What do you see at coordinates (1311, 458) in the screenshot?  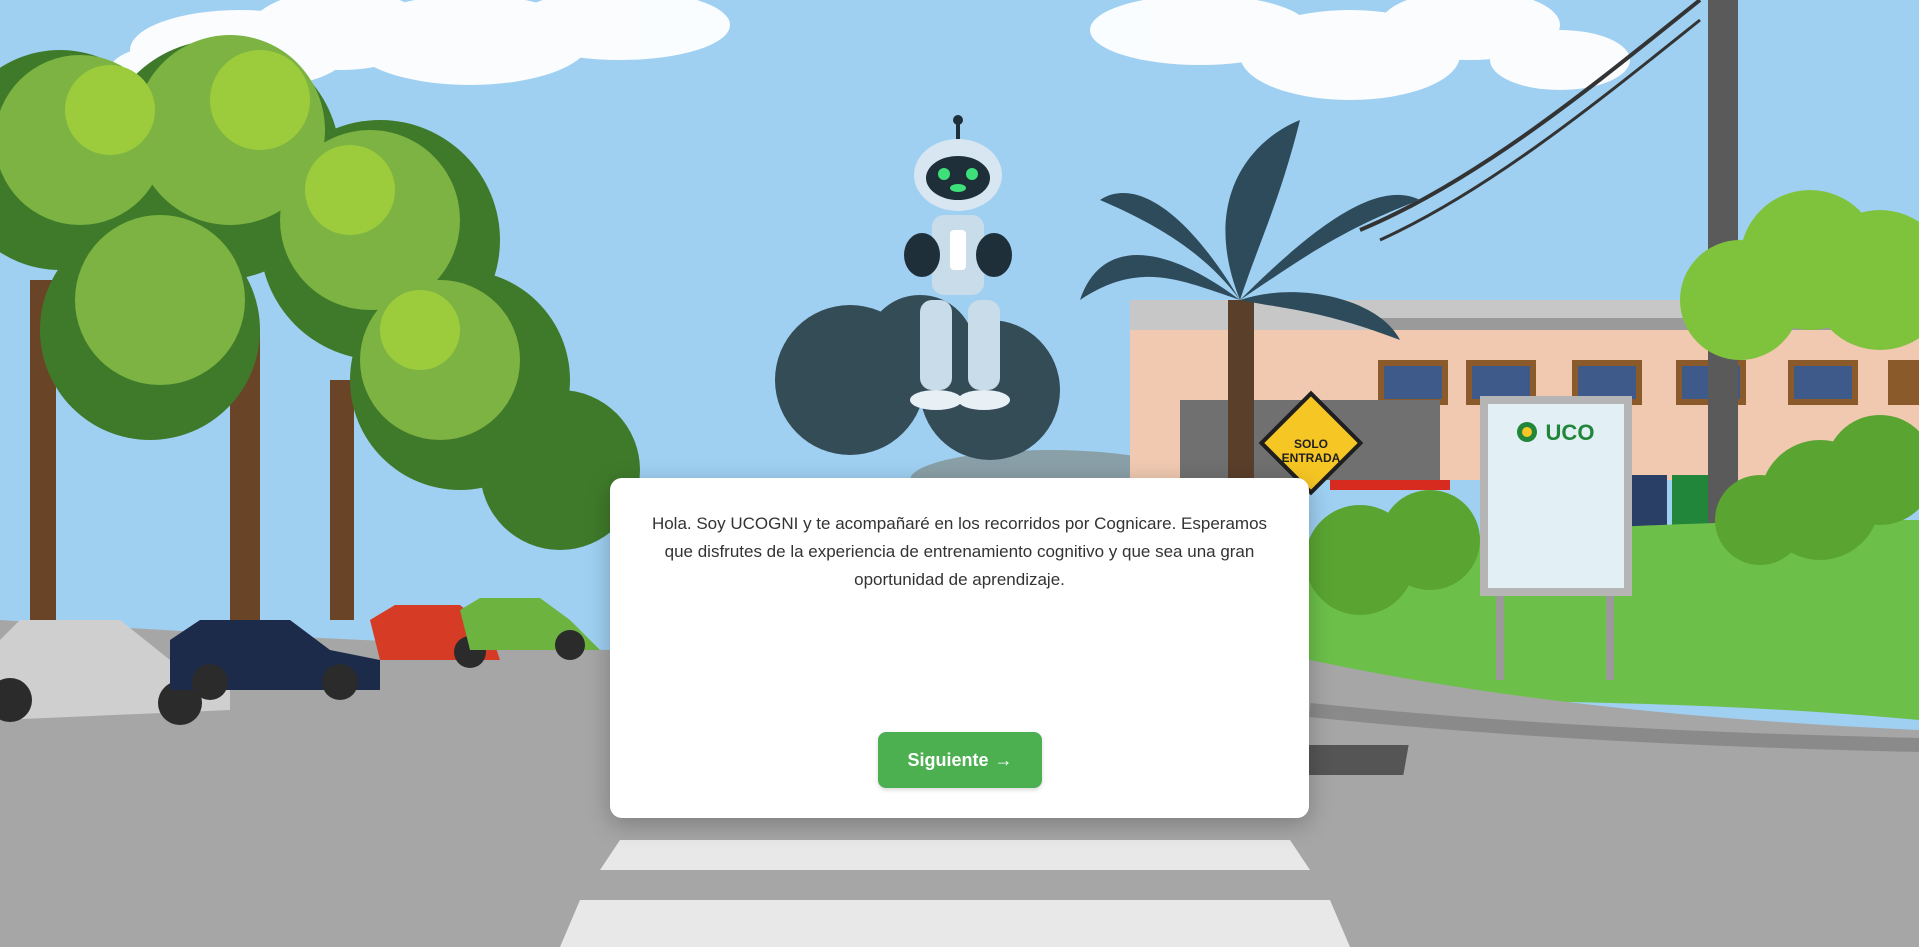 I see `sign-line-2: ENTRADA` at bounding box center [1311, 458].